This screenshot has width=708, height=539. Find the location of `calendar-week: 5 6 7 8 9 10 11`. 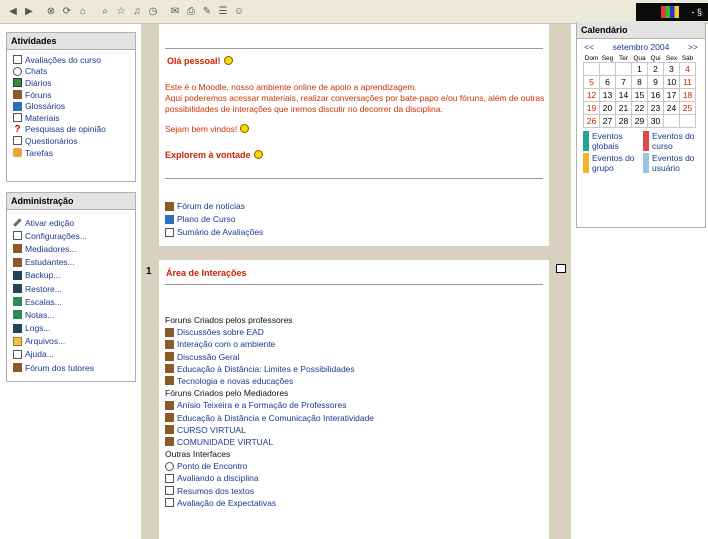

calendar-week: 5 6 7 8 9 10 11 is located at coordinates (639, 82).